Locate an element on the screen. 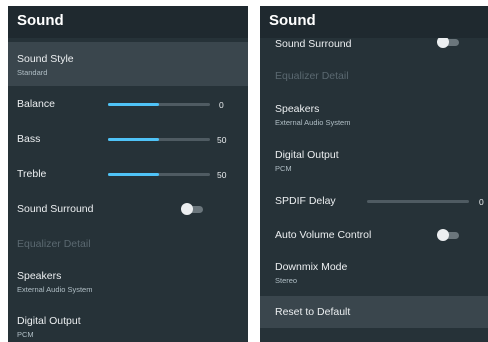  auto-volume-control-label: Auto Volume Control is located at coordinates (323, 235).